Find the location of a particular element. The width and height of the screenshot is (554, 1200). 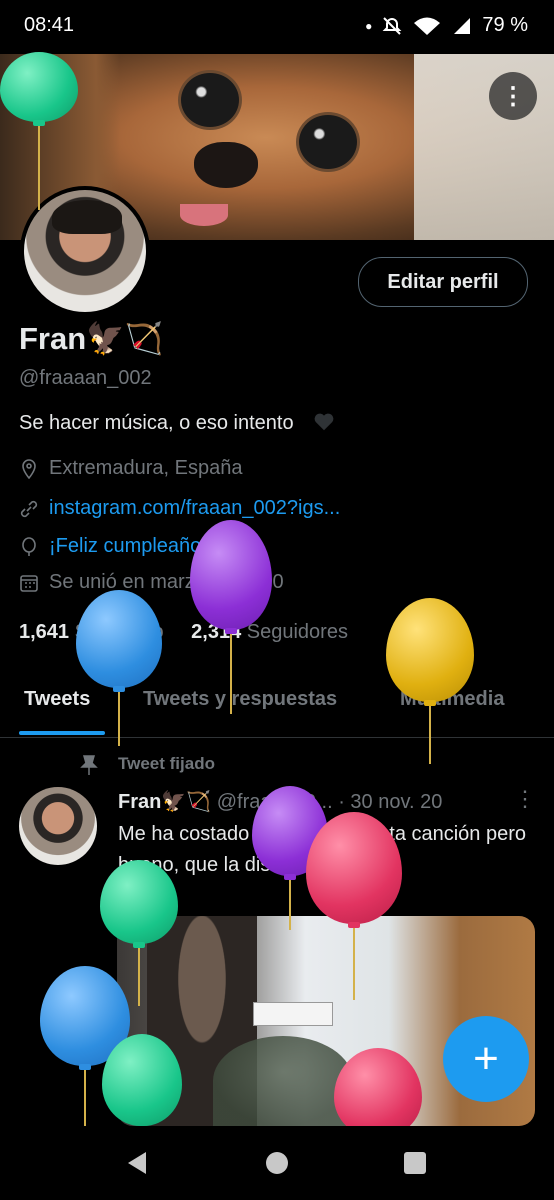

following-link: 1,641 Siguiendo is located at coordinates (91, 632).